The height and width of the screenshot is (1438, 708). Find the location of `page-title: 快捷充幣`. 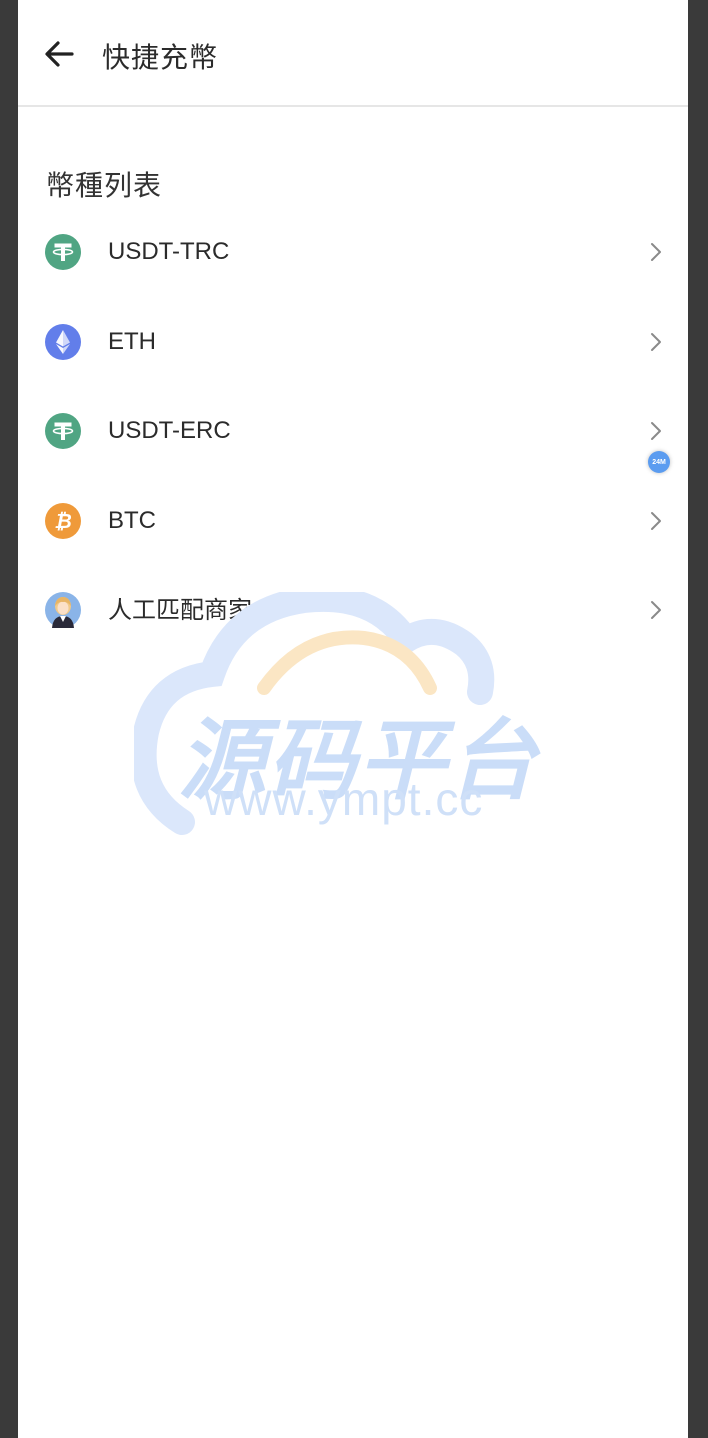

page-title: 快捷充幣 is located at coordinates (160, 57).